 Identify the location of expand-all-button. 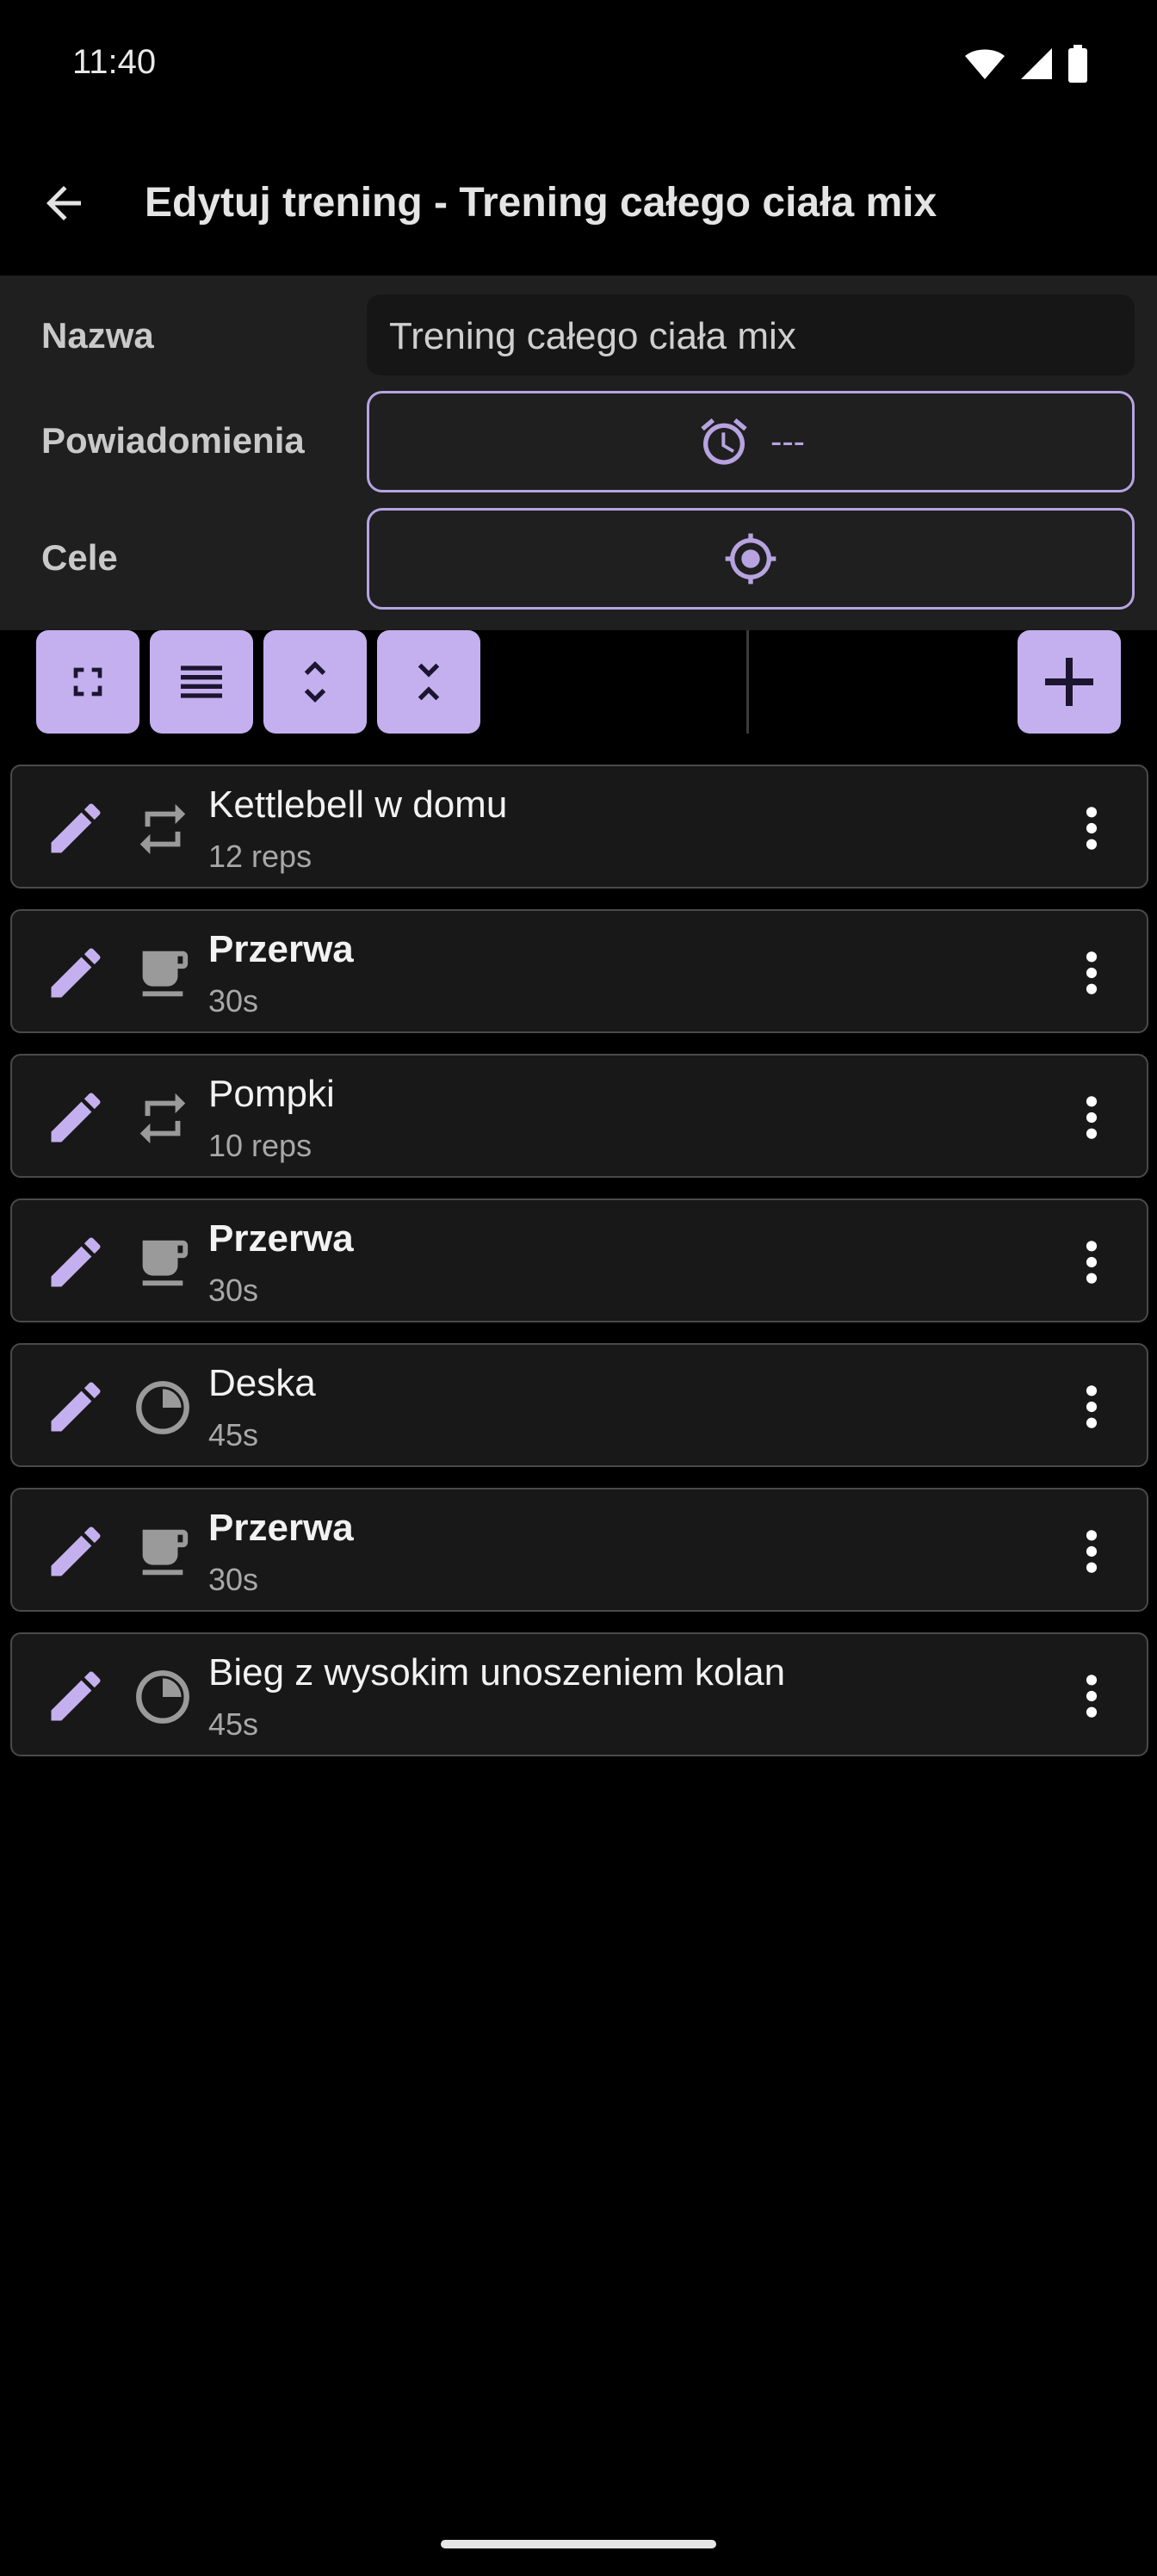
(315, 682).